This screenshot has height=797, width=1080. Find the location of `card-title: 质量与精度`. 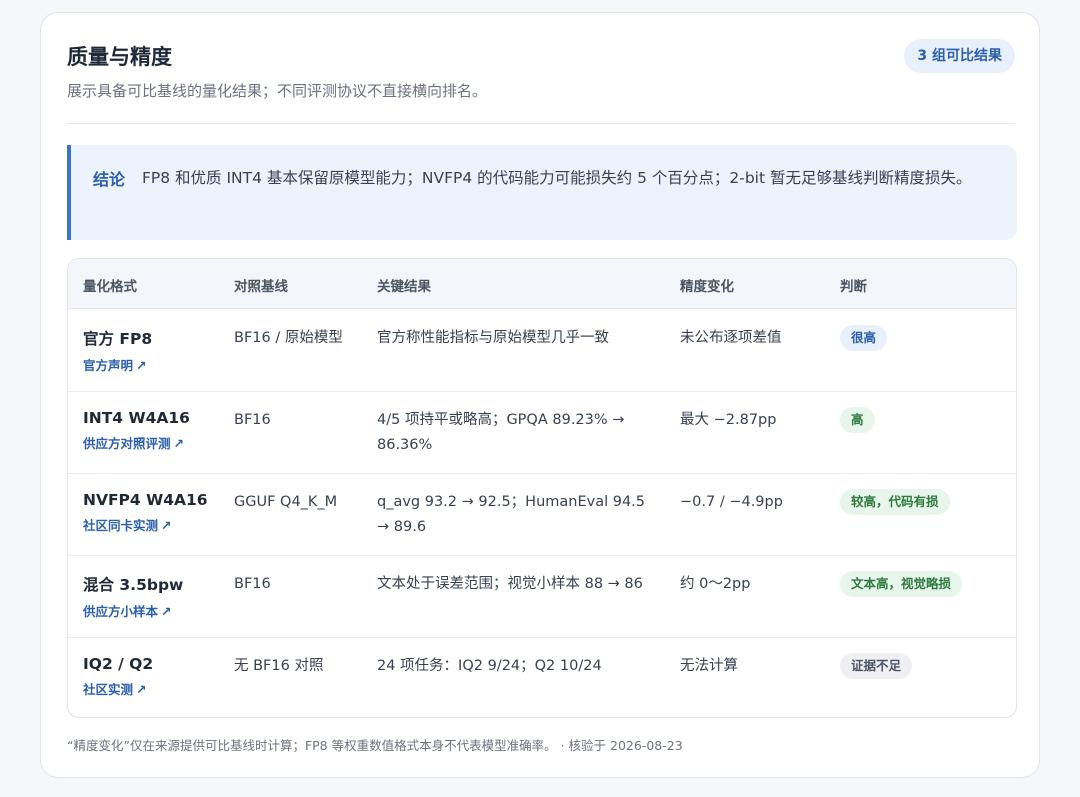

card-title: 质量与精度 is located at coordinates (119, 57).